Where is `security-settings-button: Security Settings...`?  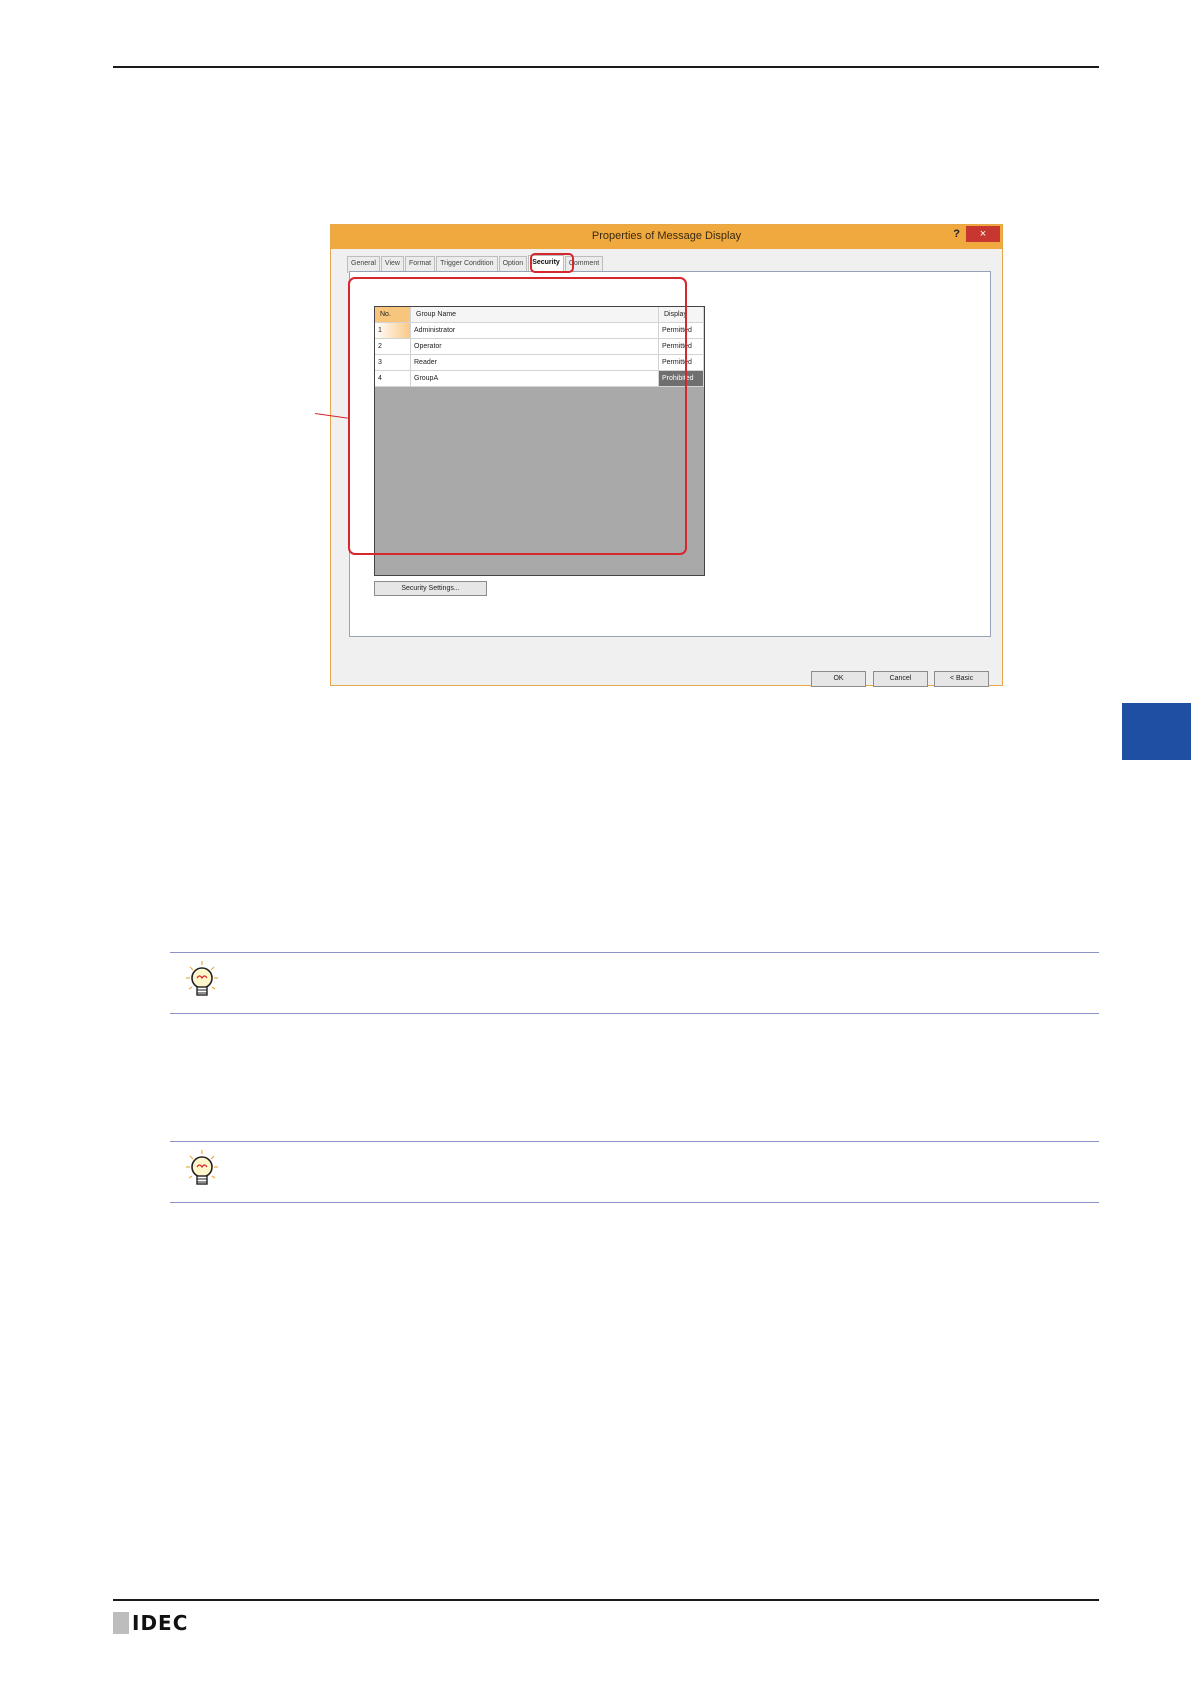 security-settings-button: Security Settings... is located at coordinates (430, 588).